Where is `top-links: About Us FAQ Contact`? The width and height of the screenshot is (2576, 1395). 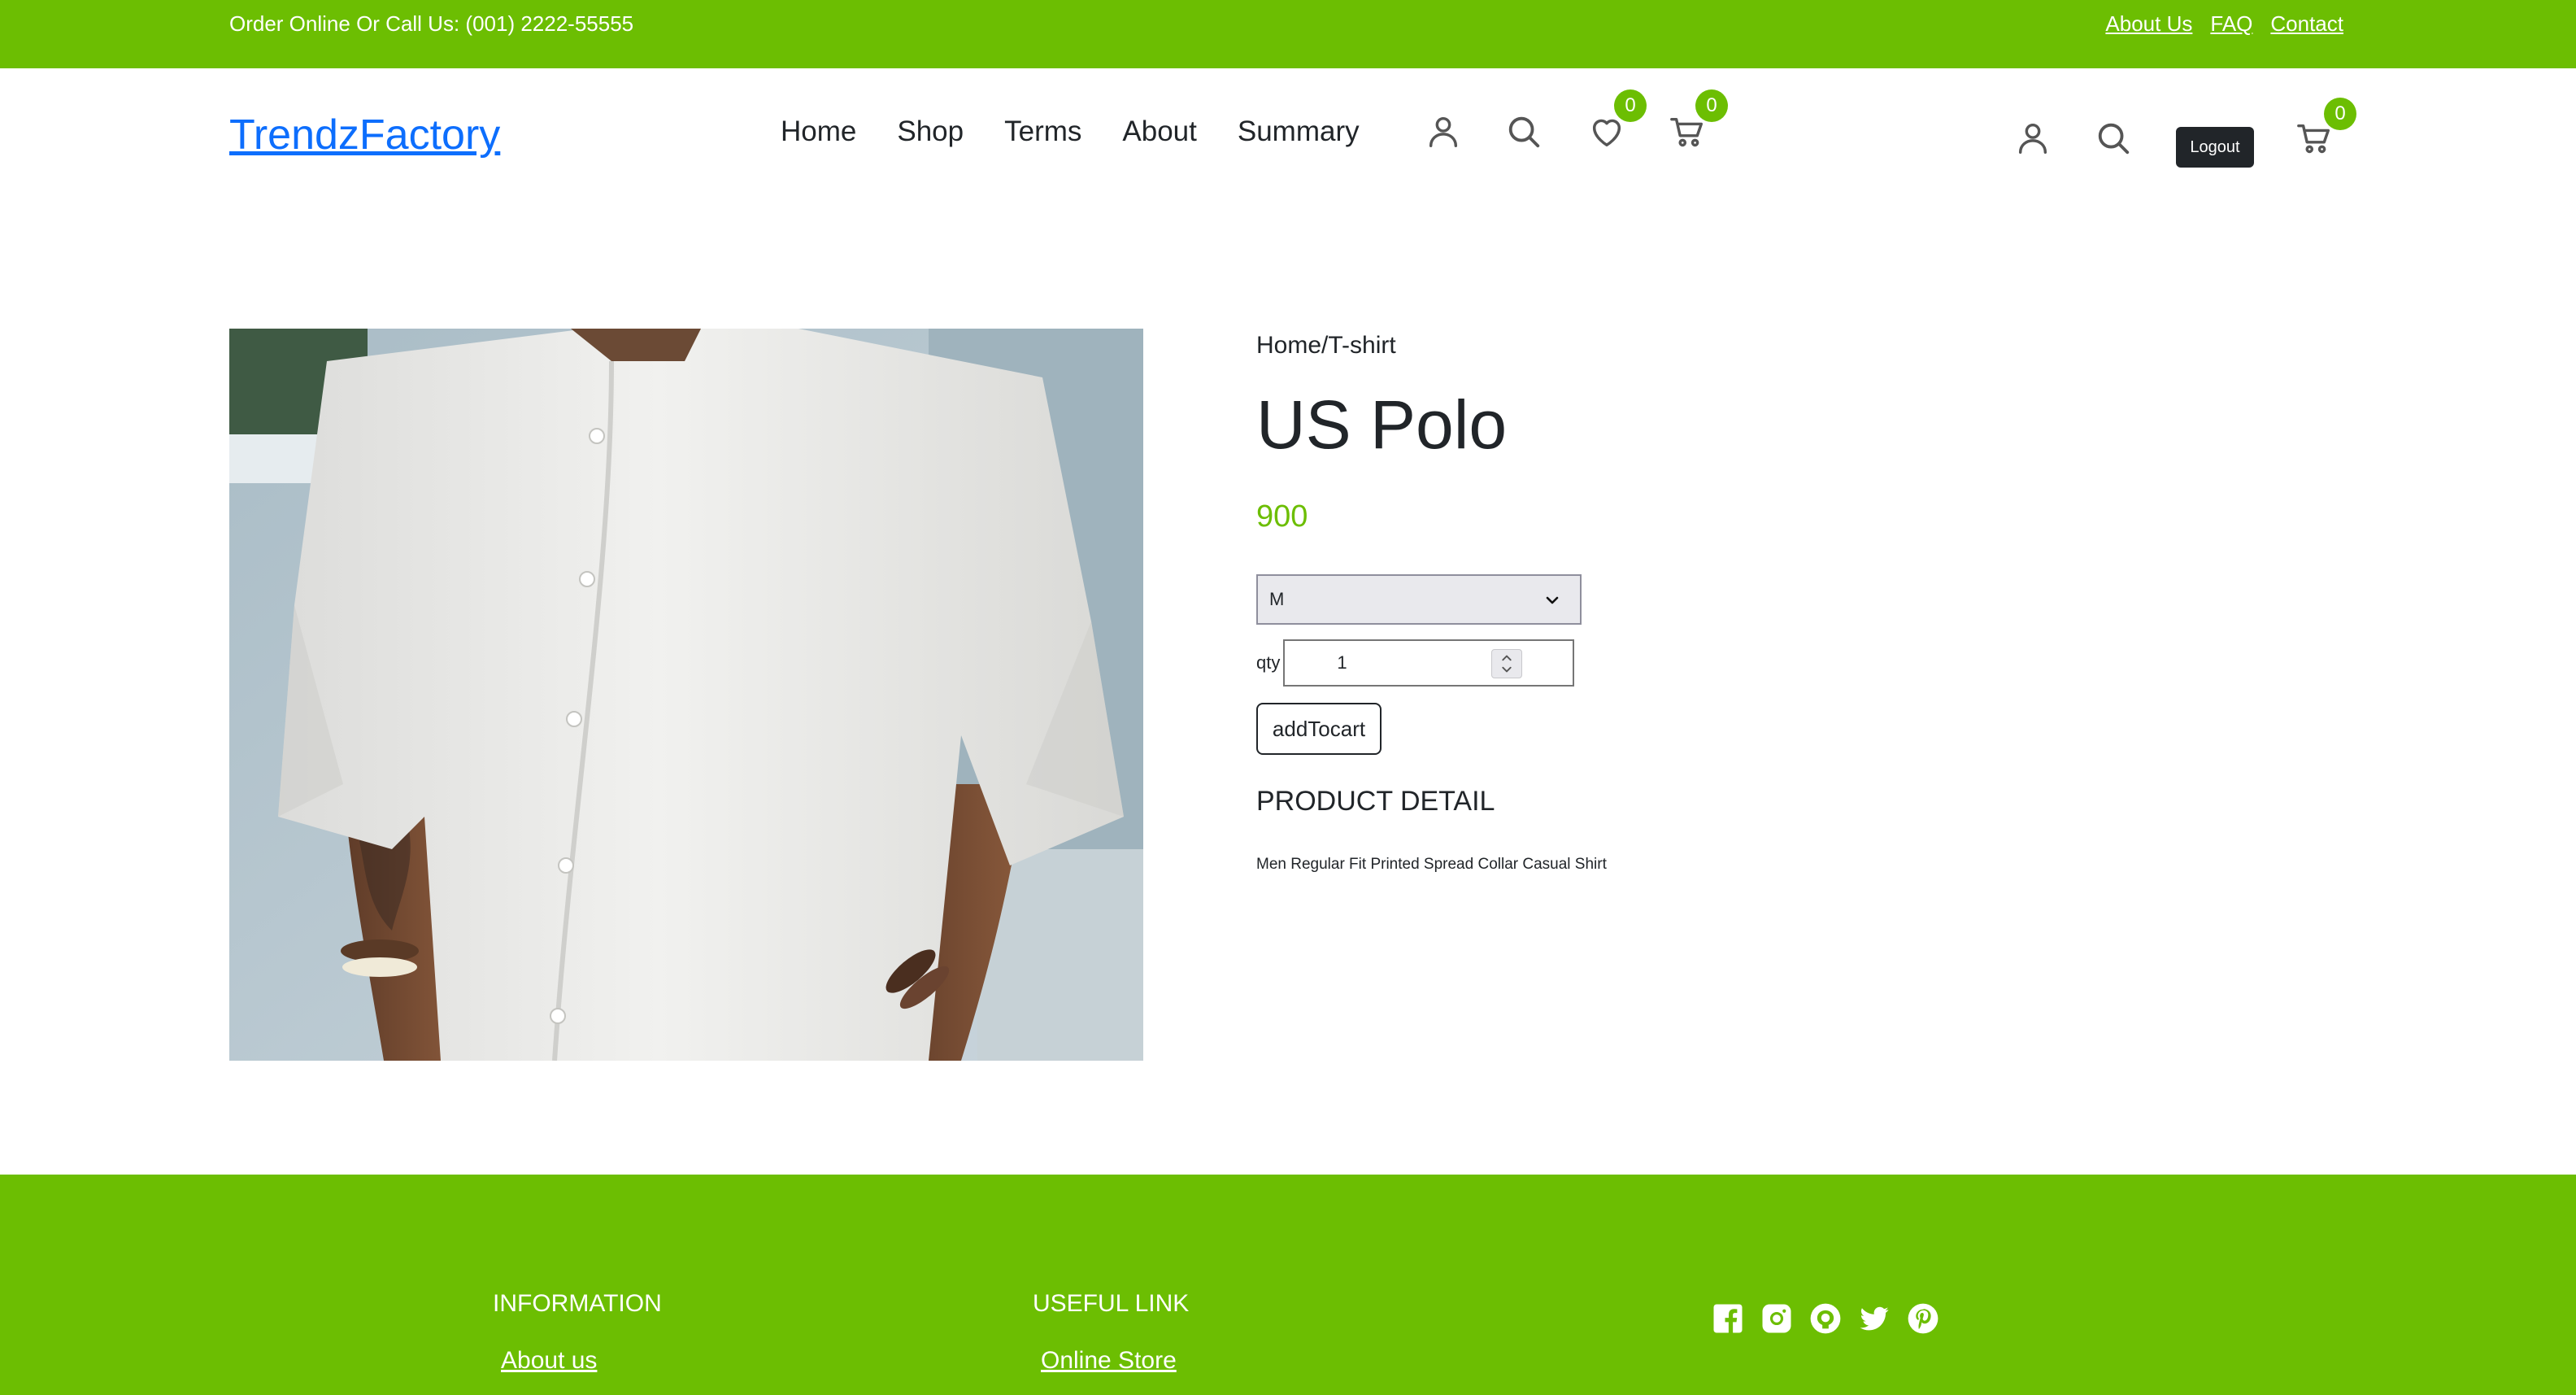
top-links: About Us FAQ Contact is located at coordinates (2224, 24).